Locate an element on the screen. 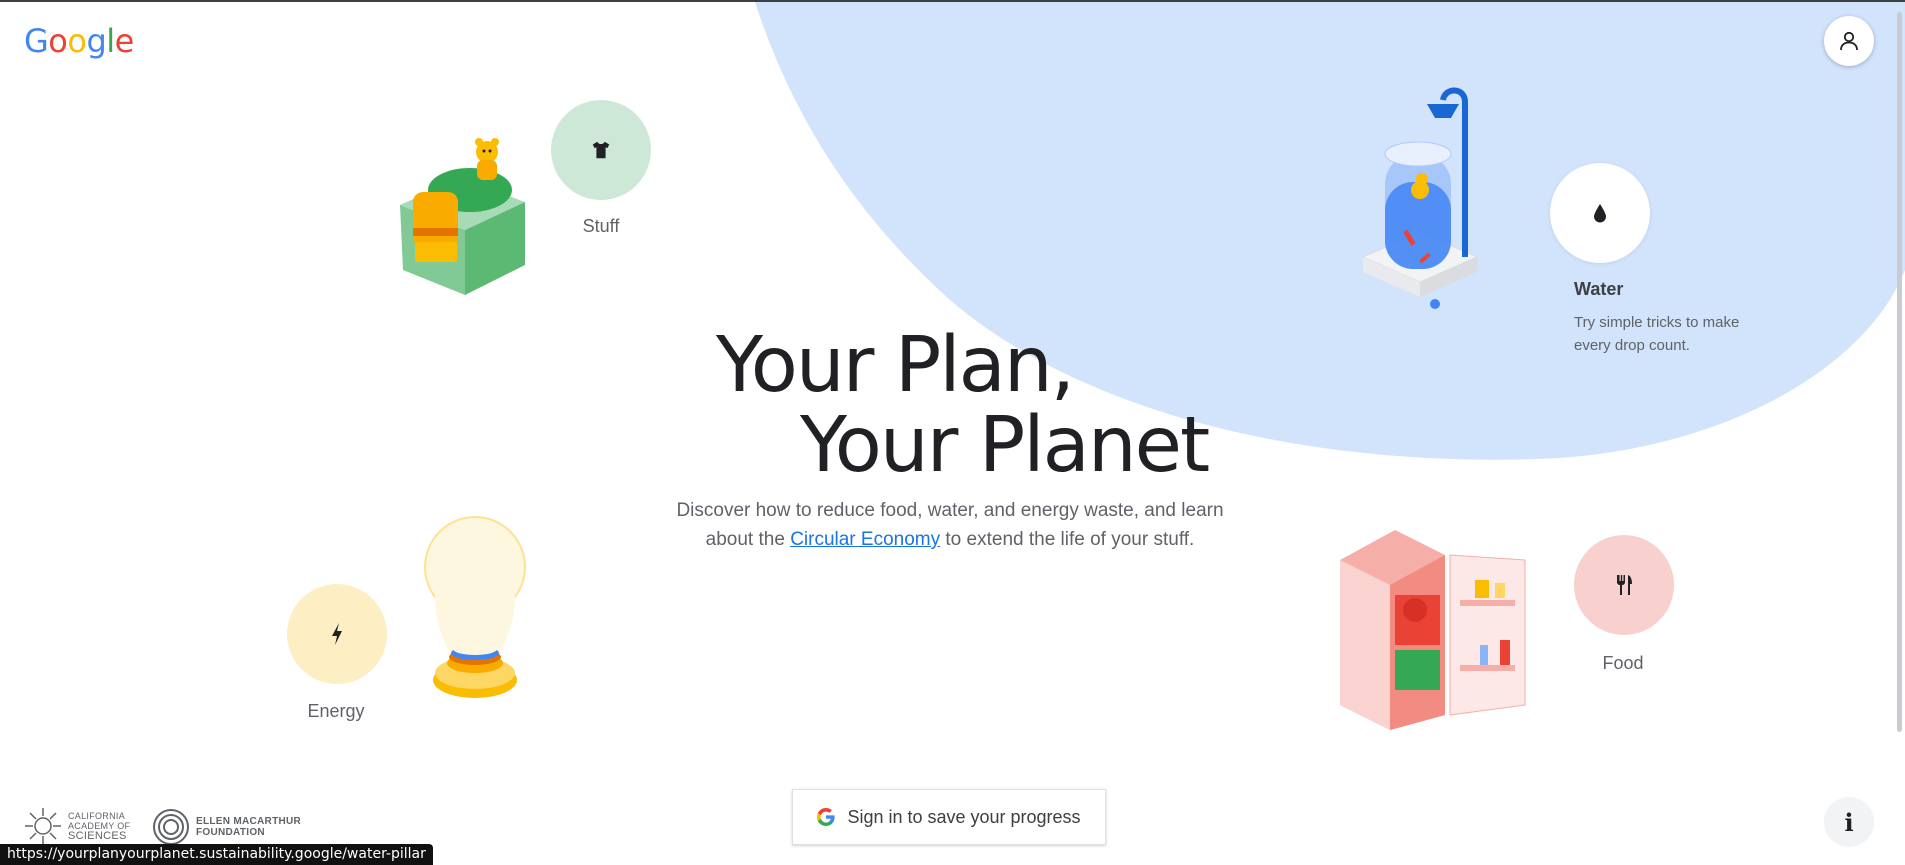 The width and height of the screenshot is (1905, 865). cas-text: CALIFORNIA ACADEMY OF SCIENCES is located at coordinates (99, 826).